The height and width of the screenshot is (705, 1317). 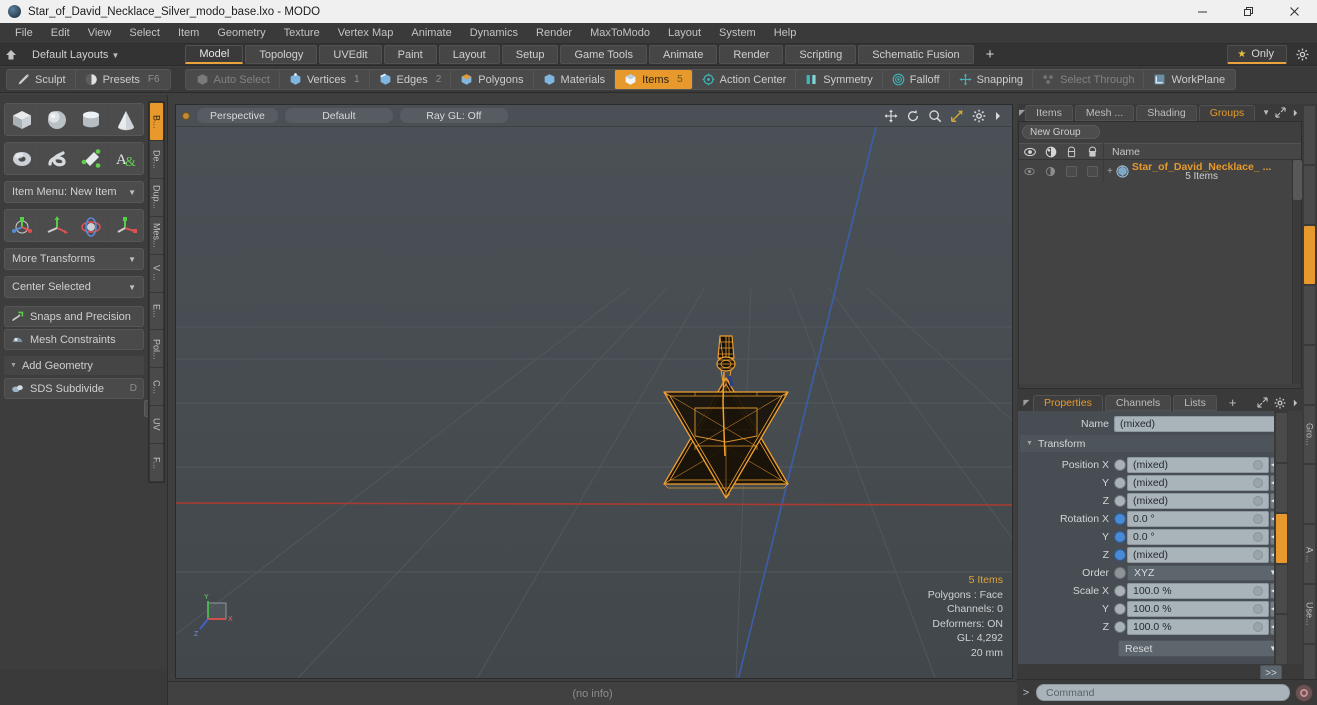 I want to click on center-selected-dropdown: Center Selected ▼, so click(x=74, y=287).